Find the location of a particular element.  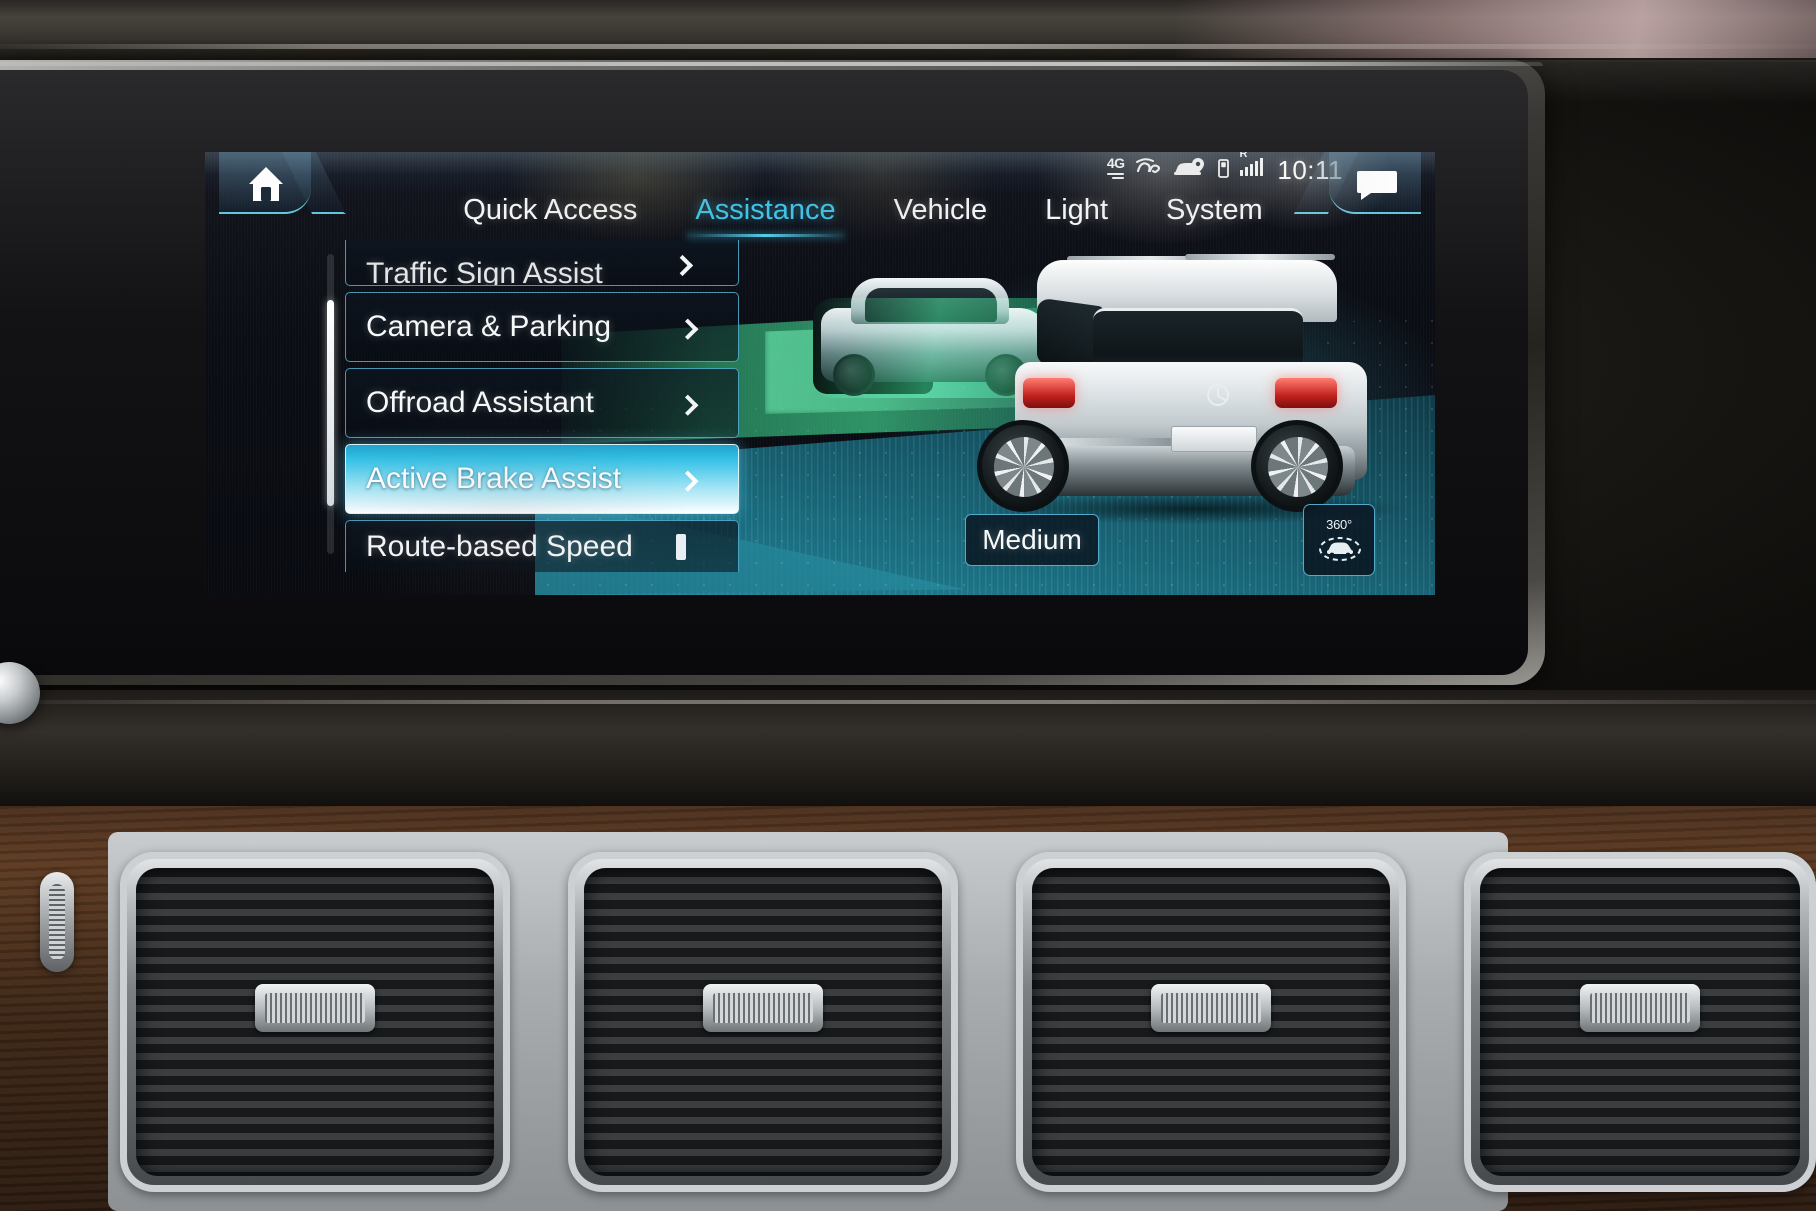

suv-license-plate is located at coordinates (1214, 439).